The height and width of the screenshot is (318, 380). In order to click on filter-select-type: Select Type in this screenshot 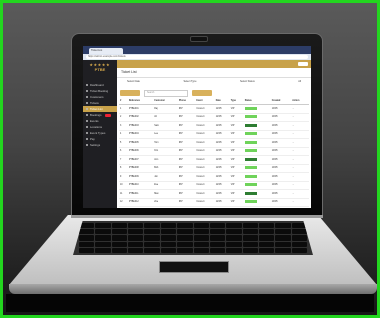, I will do `click(189, 83)`.